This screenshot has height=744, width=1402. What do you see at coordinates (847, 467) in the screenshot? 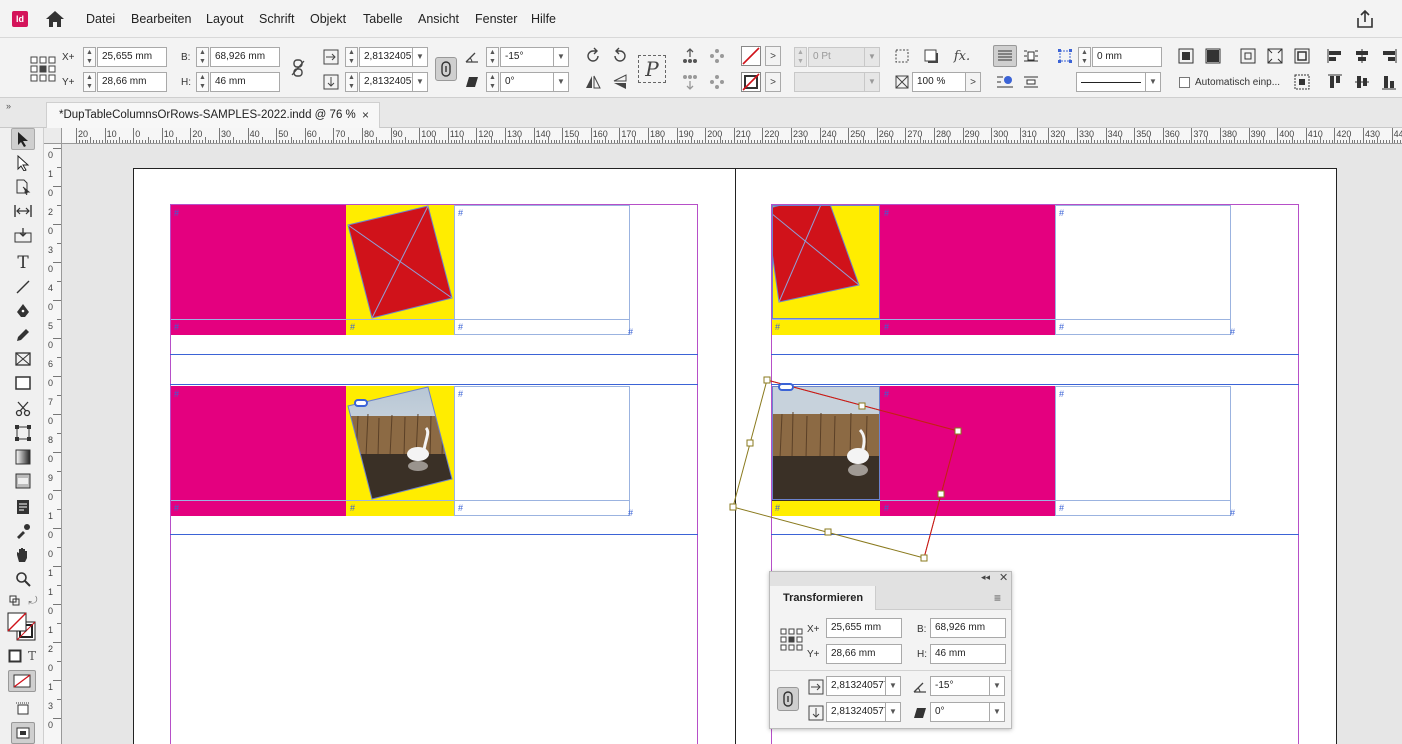
I see `selection-bounding-box` at bounding box center [847, 467].